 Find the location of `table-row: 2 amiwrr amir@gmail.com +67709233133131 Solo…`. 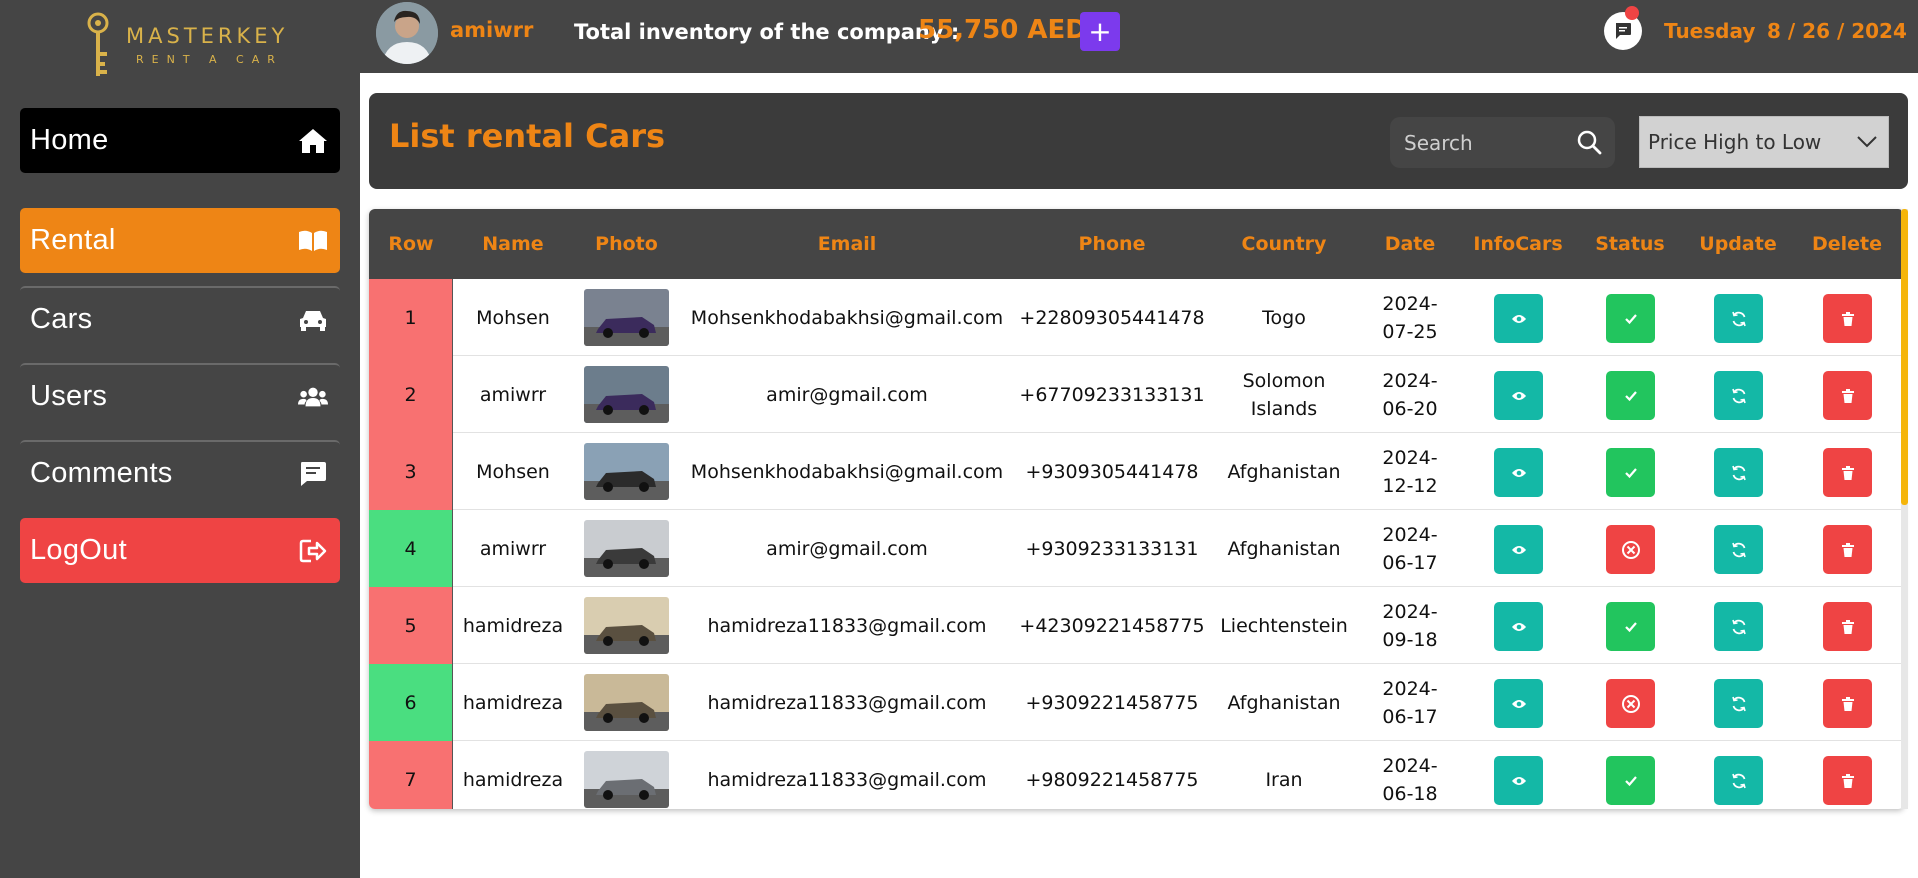

table-row: 2 amiwrr amir@gmail.com +67709233133131 Solo… is located at coordinates (1136, 394).